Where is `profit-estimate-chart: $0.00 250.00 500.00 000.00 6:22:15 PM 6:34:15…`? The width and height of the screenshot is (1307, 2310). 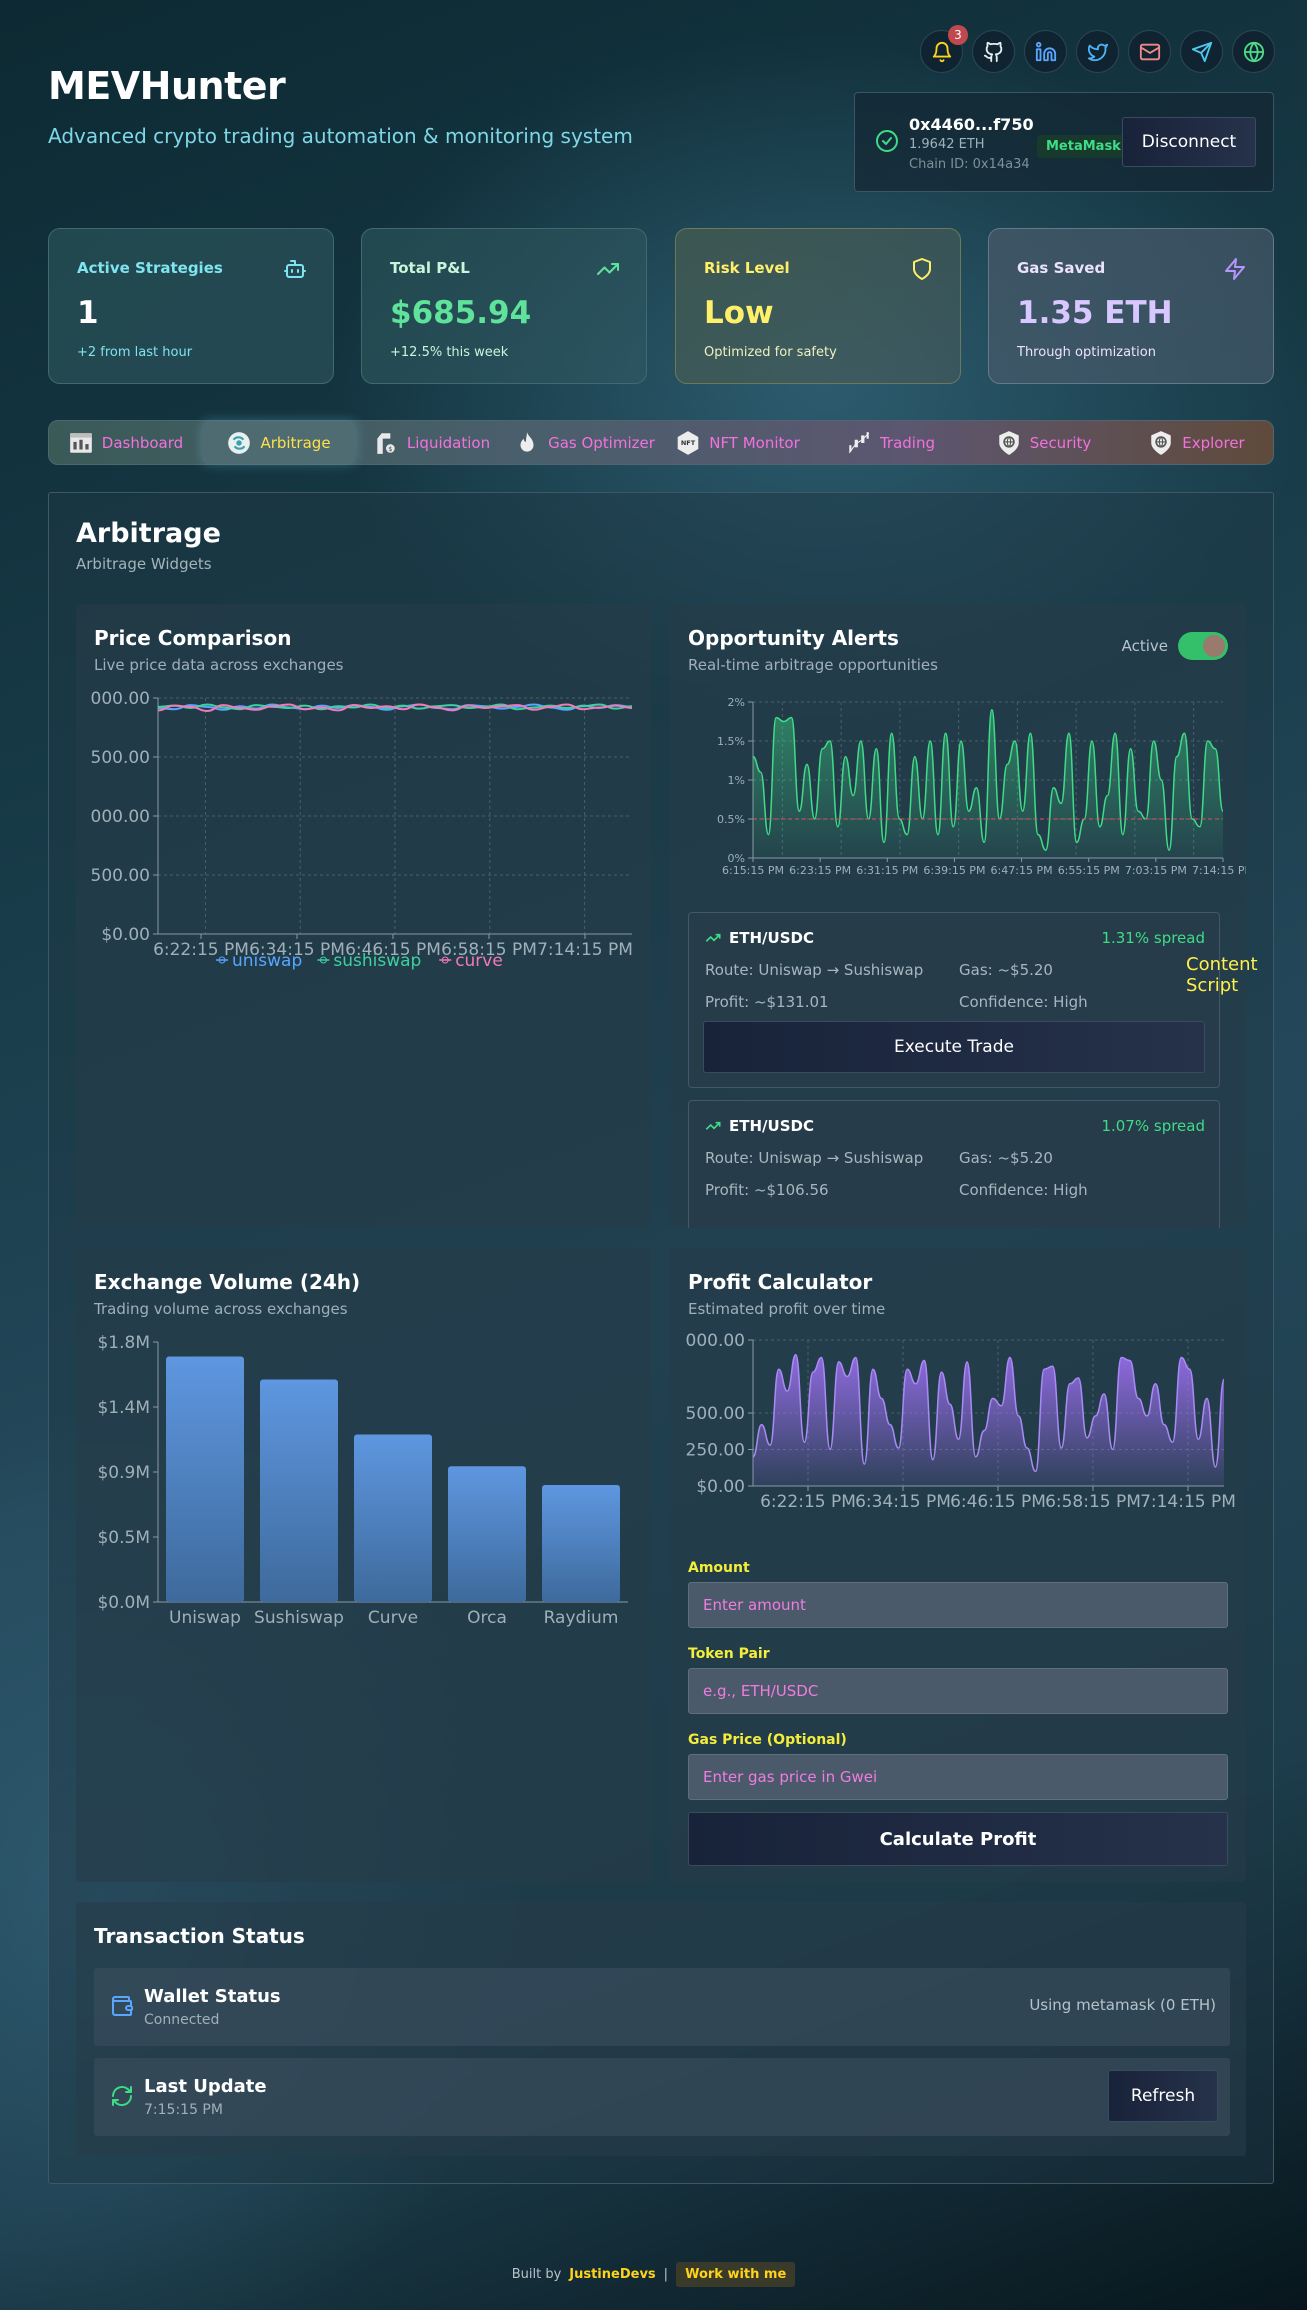
profit-estimate-chart: $0.00 250.00 500.00 000.00 6:22:15 PM 6:34:15… is located at coordinates (961, 1421).